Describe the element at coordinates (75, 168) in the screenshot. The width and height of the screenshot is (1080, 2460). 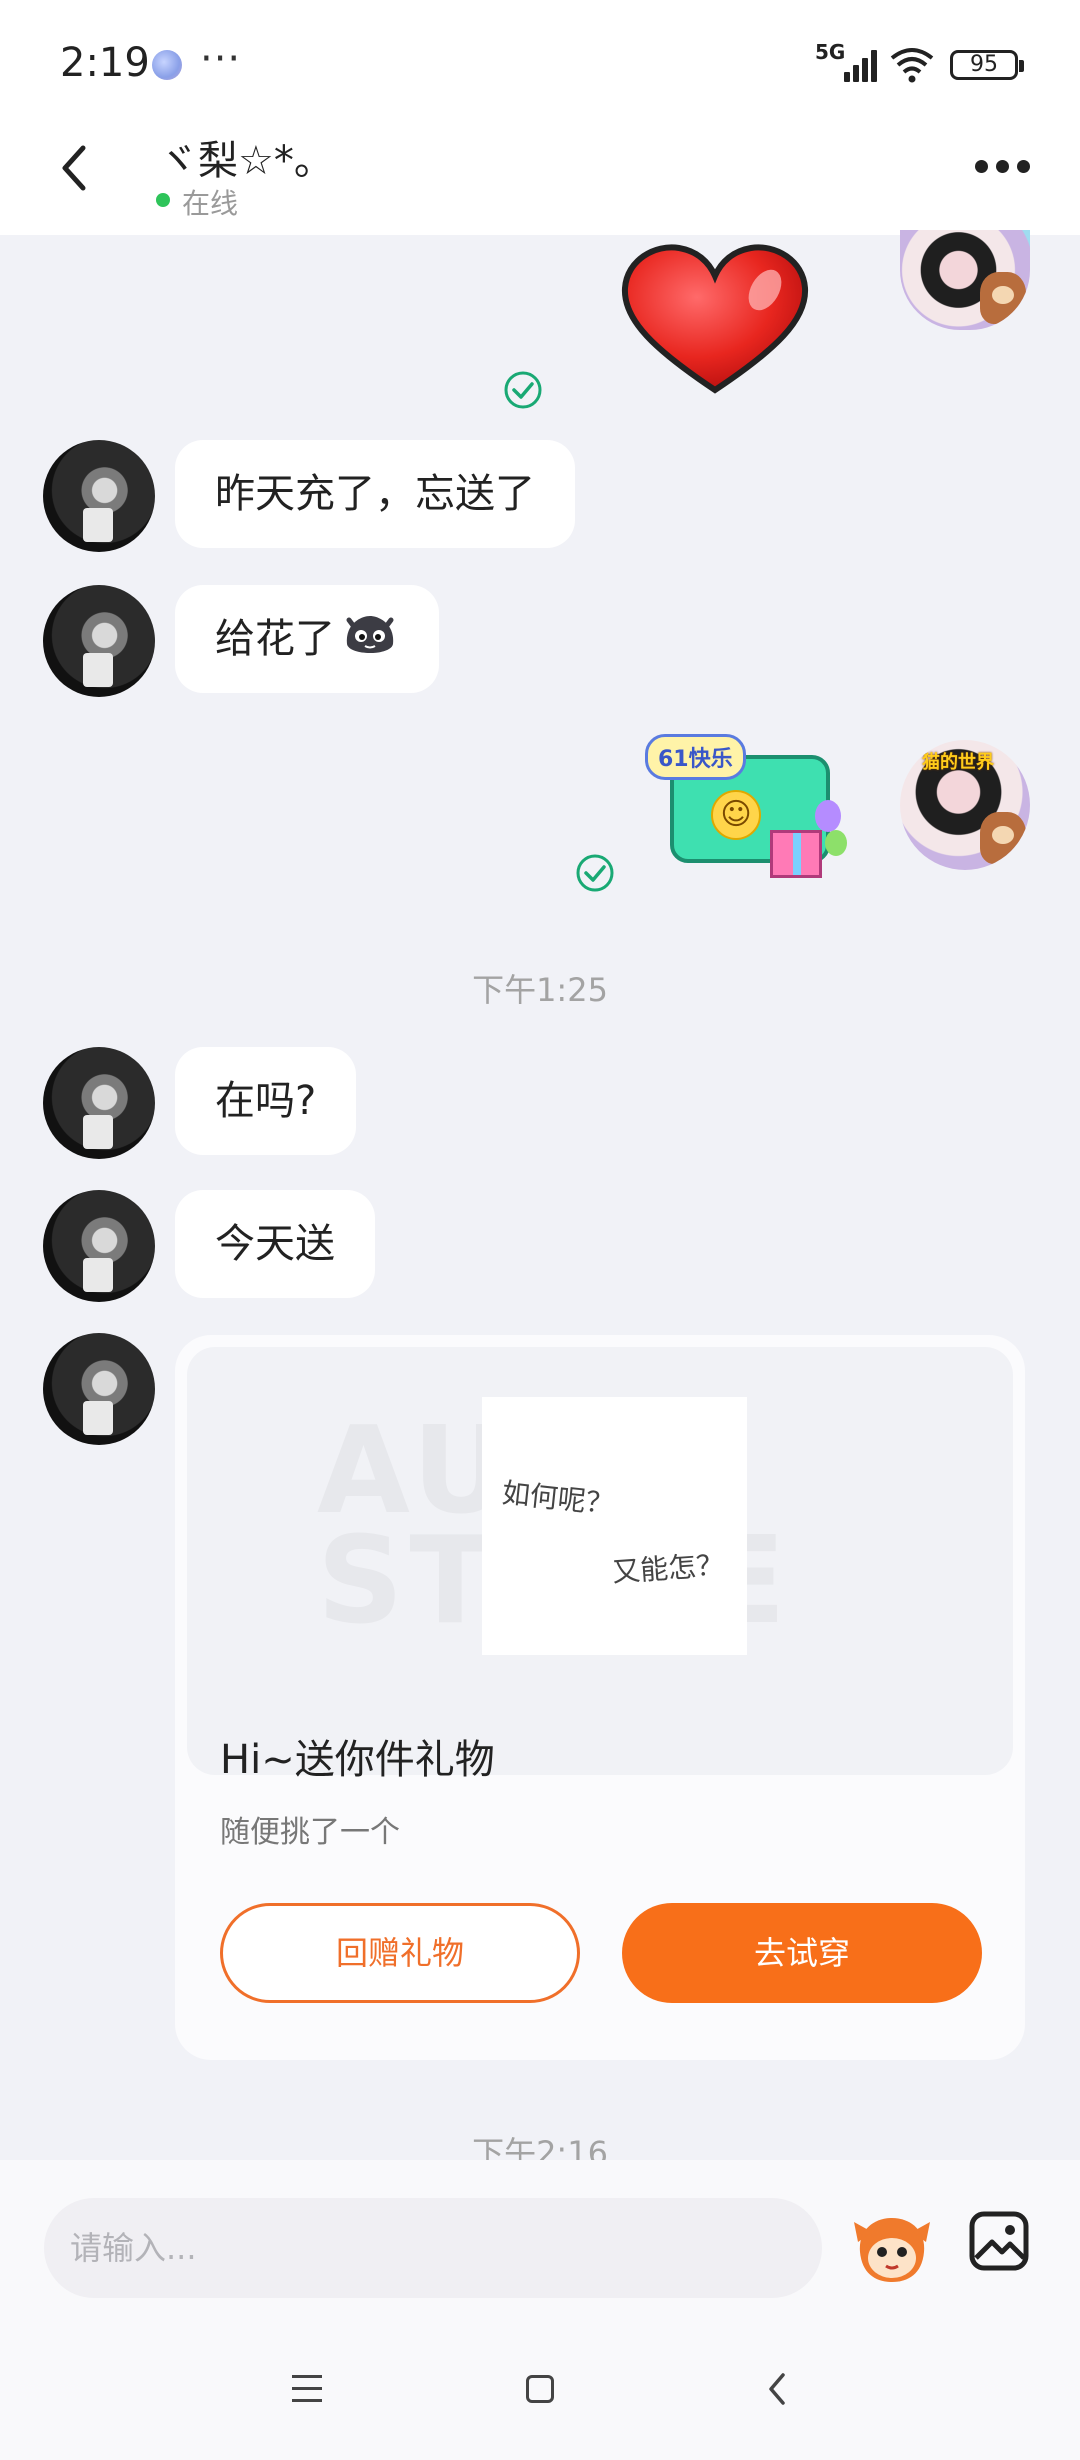
I see `back-button` at that location.